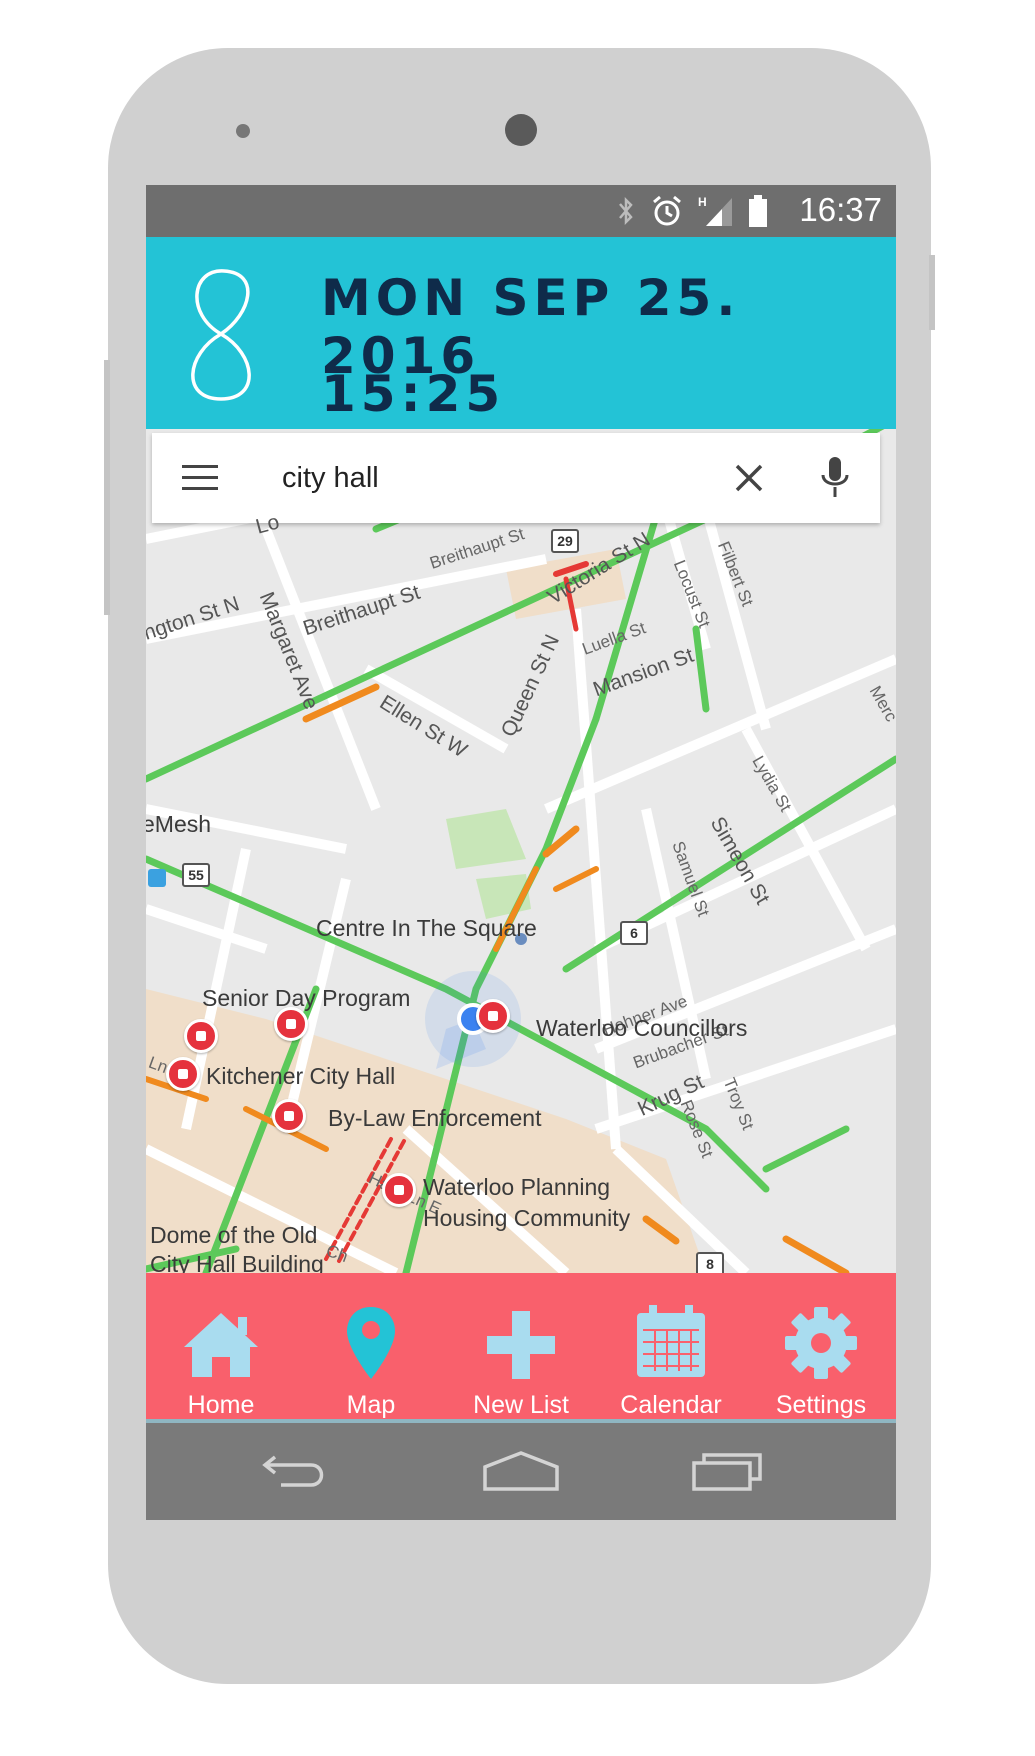  Describe the element at coordinates (435, 1118) in the screenshot. I see `place-label: By-Law Enforcement` at that location.